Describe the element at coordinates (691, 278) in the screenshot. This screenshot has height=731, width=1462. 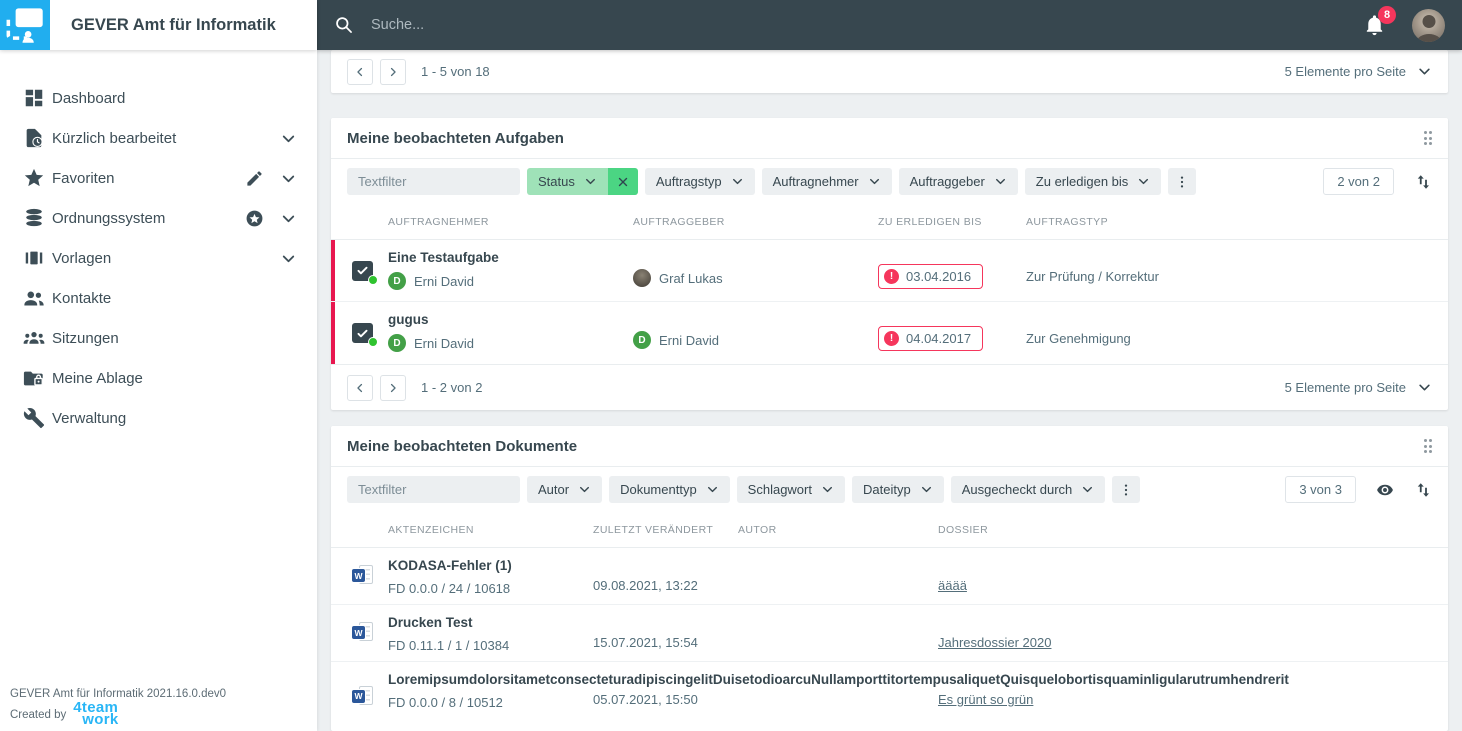
I see `issuer-name: Graf Lukas` at that location.